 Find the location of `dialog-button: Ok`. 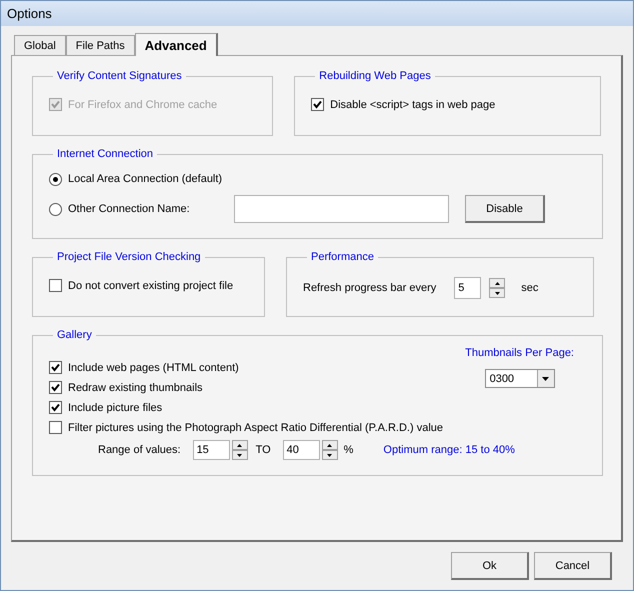

dialog-button: Ok is located at coordinates (490, 566).